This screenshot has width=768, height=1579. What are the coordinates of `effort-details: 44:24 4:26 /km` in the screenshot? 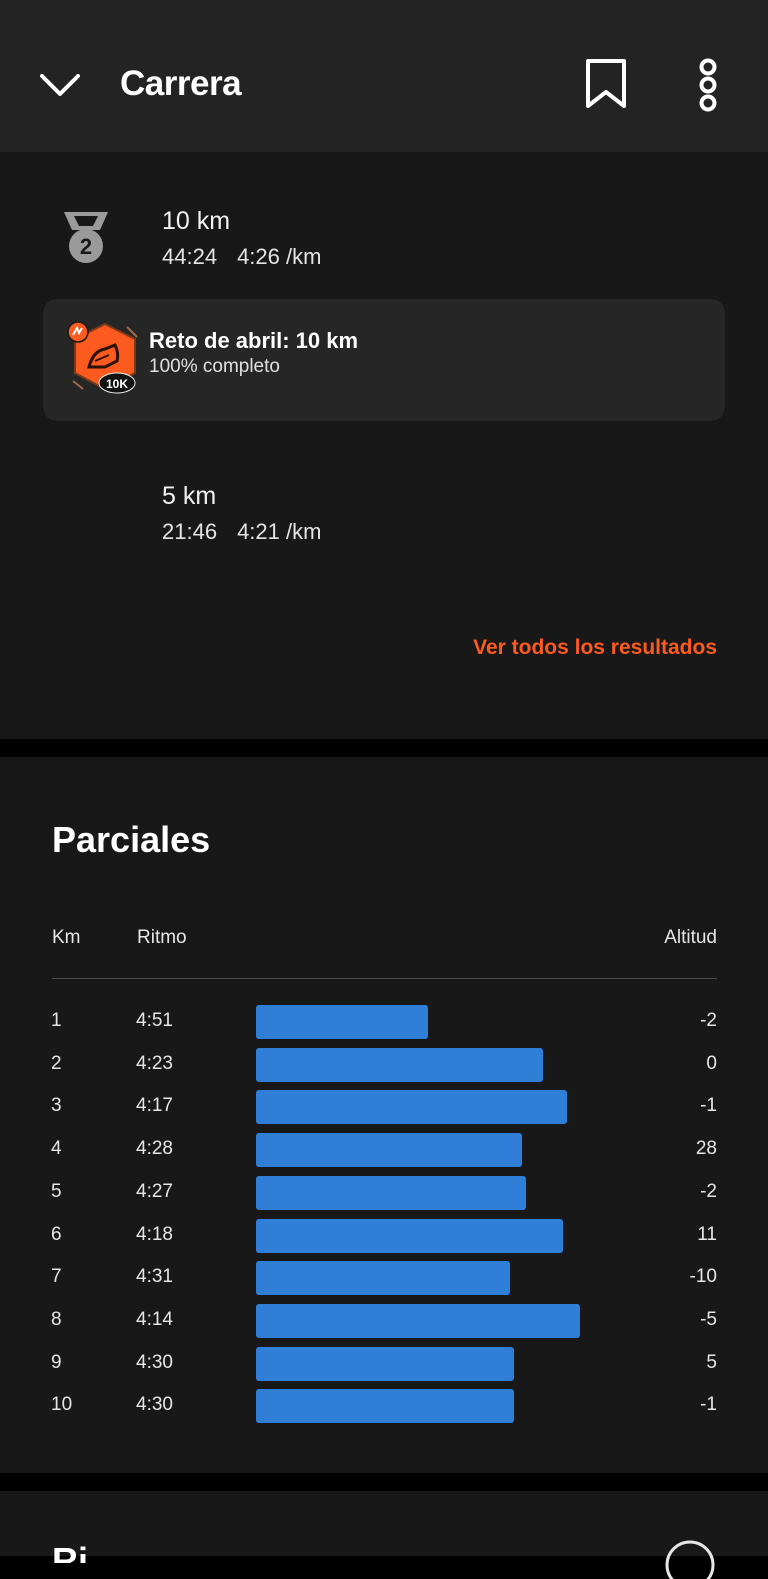 It's located at (241, 257).